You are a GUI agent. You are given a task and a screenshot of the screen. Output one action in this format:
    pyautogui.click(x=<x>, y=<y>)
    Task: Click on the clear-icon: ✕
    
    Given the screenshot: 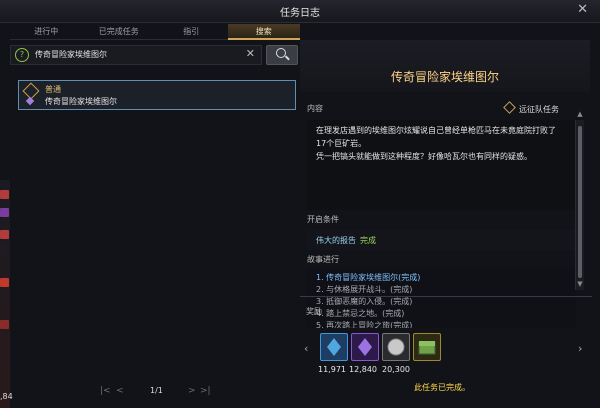 What is the action you would take?
    pyautogui.click(x=250, y=53)
    